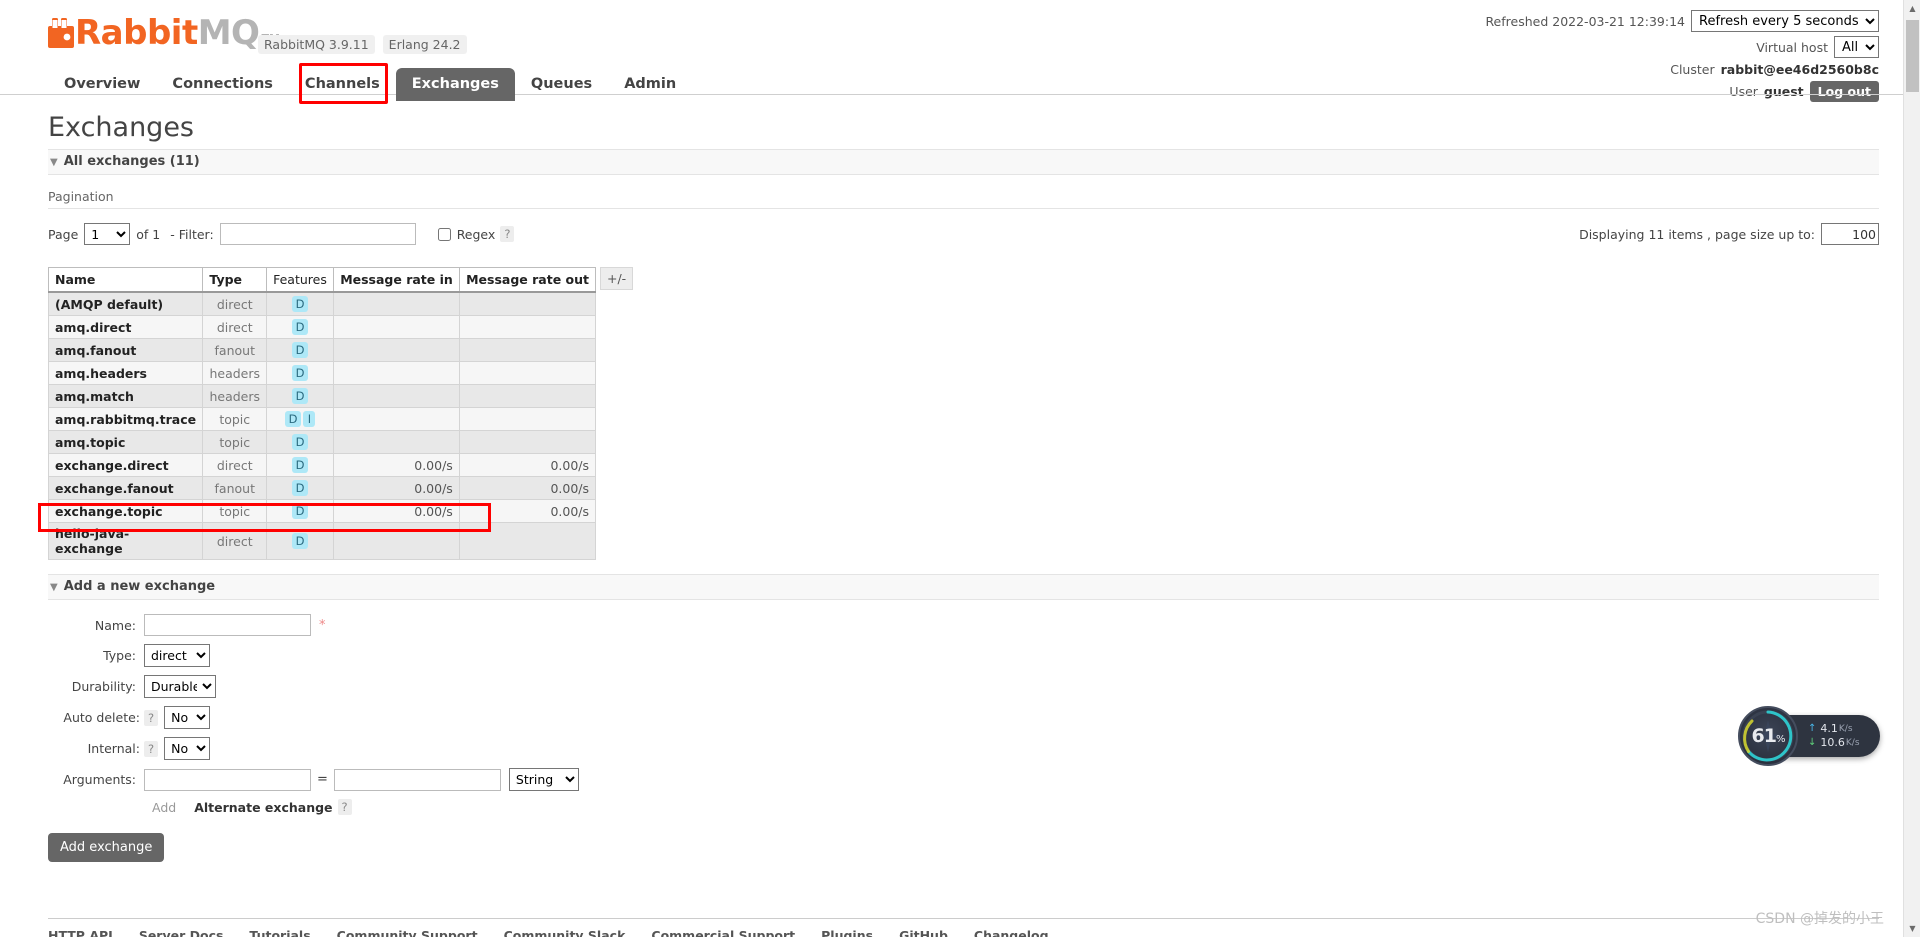 This screenshot has width=1920, height=937. I want to click on table-row: amq.fanout fanout D, so click(322, 350).